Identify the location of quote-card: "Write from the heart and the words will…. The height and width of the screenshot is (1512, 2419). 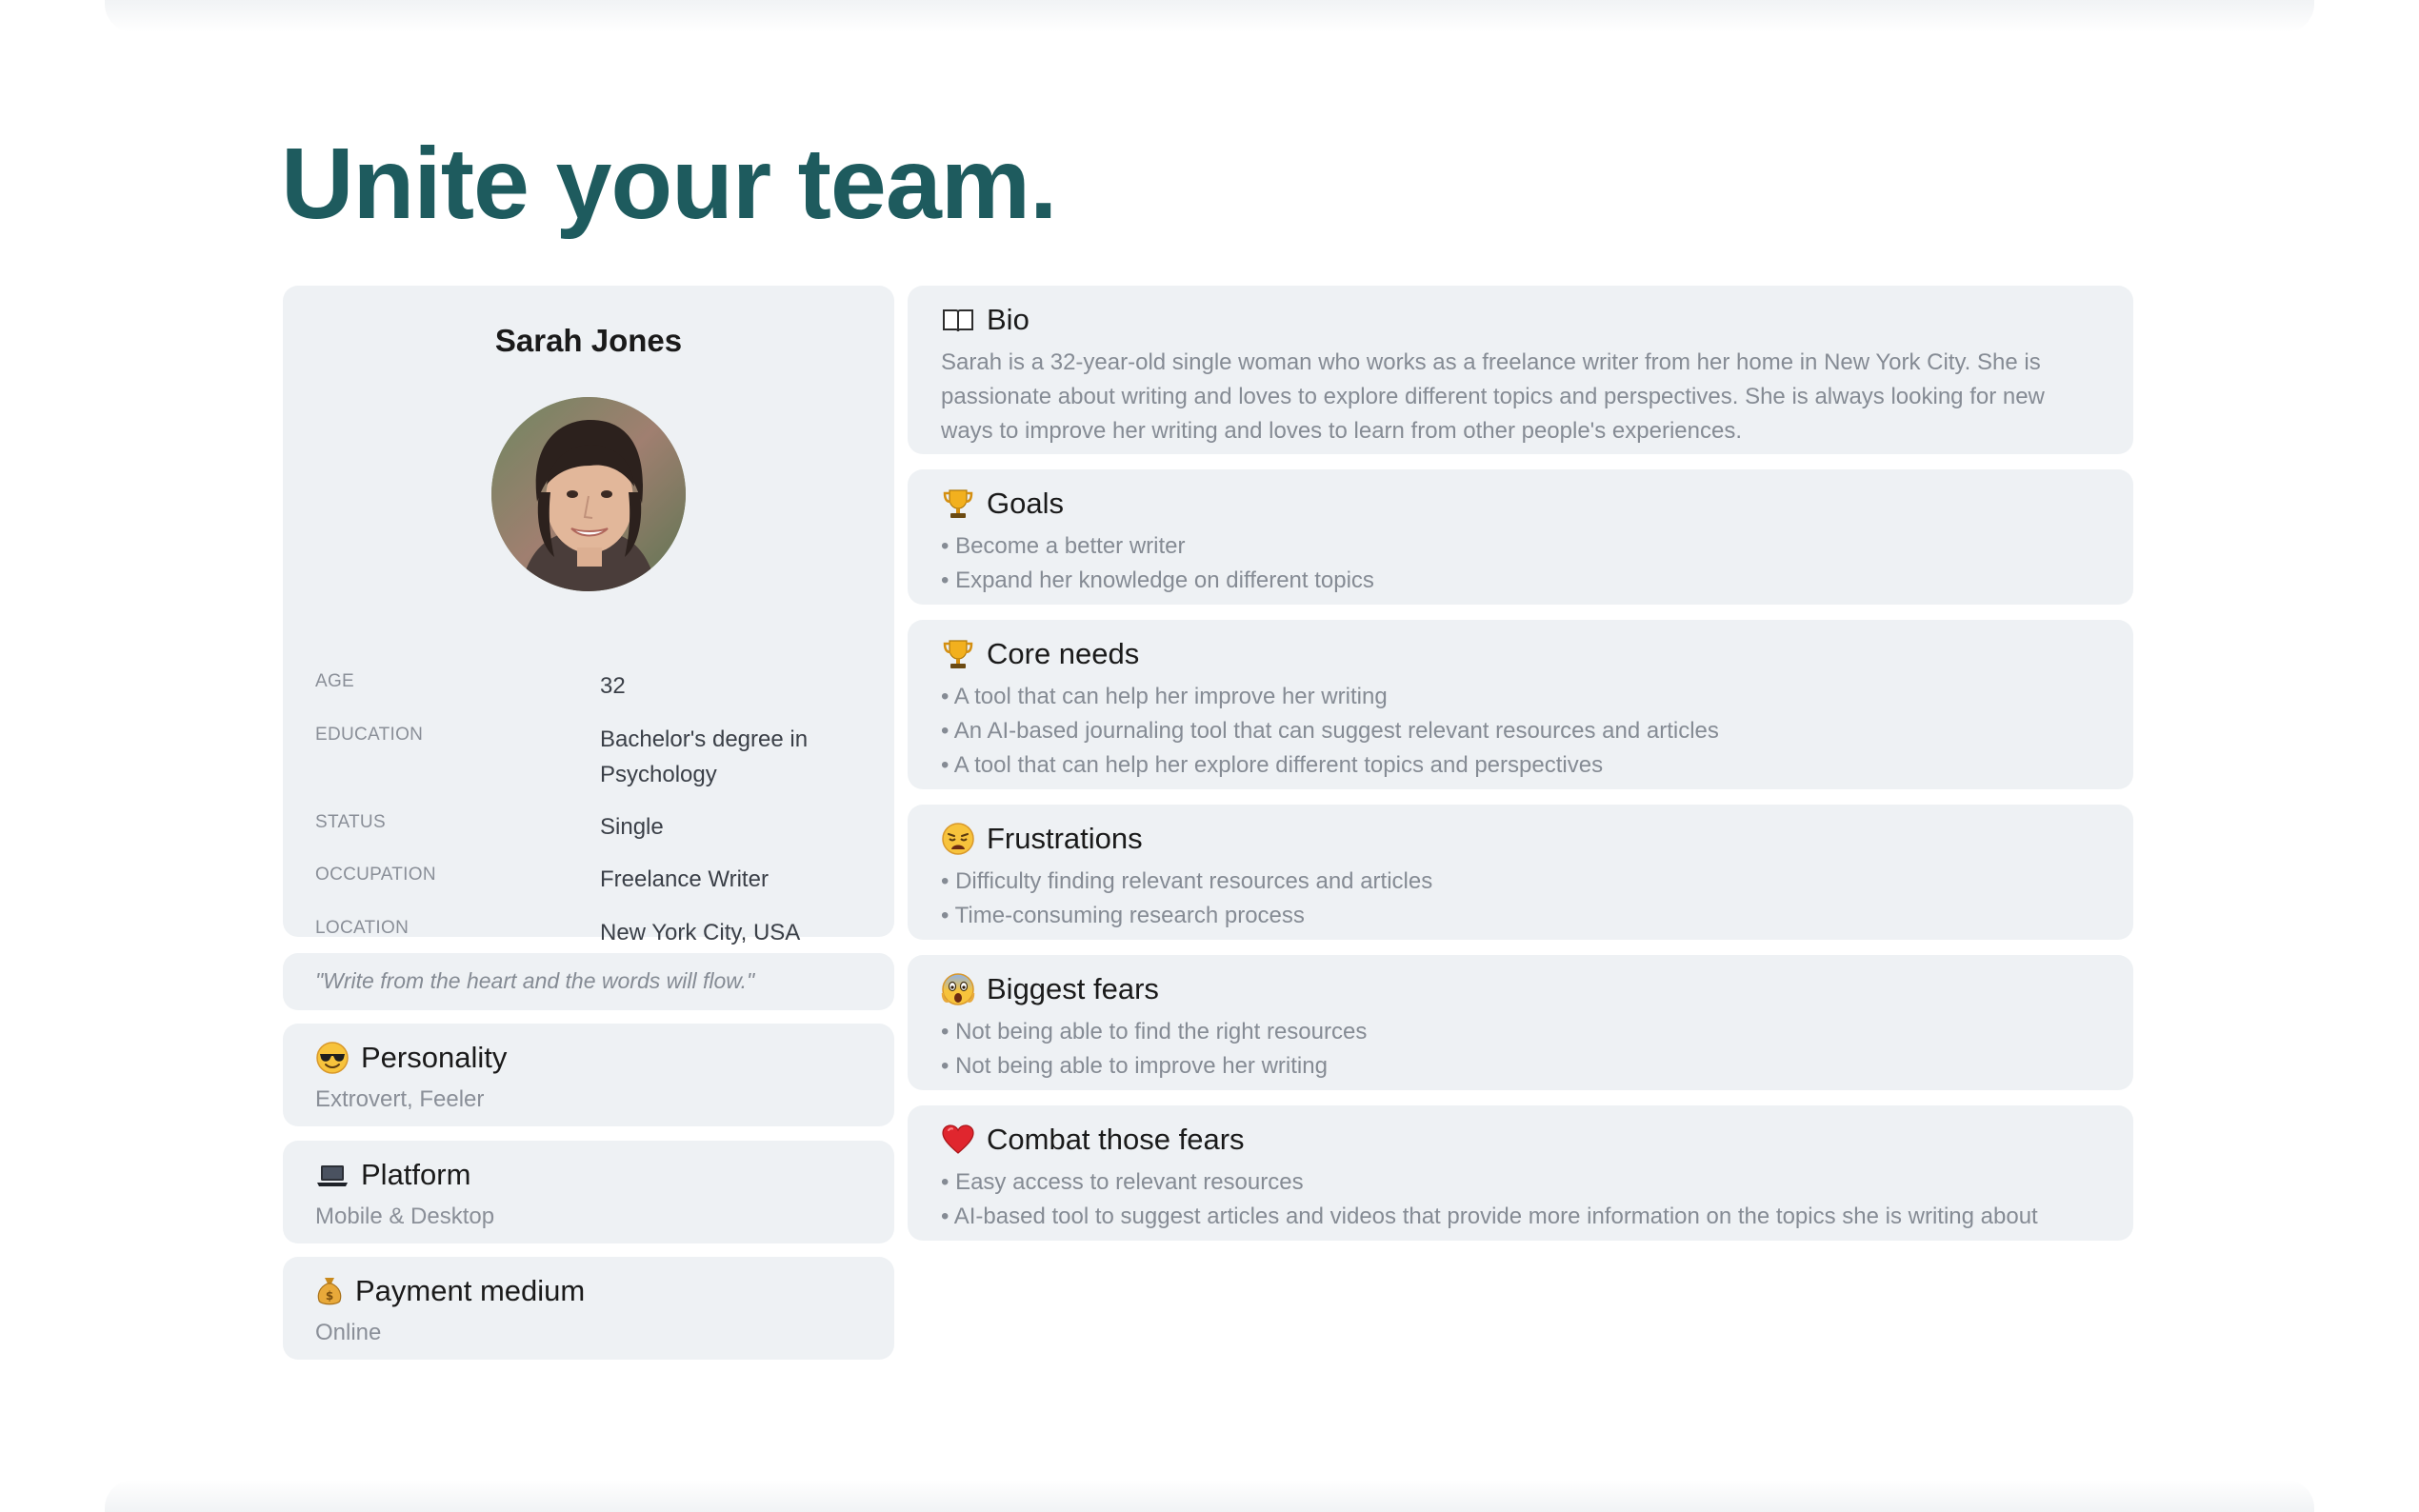
(588, 981).